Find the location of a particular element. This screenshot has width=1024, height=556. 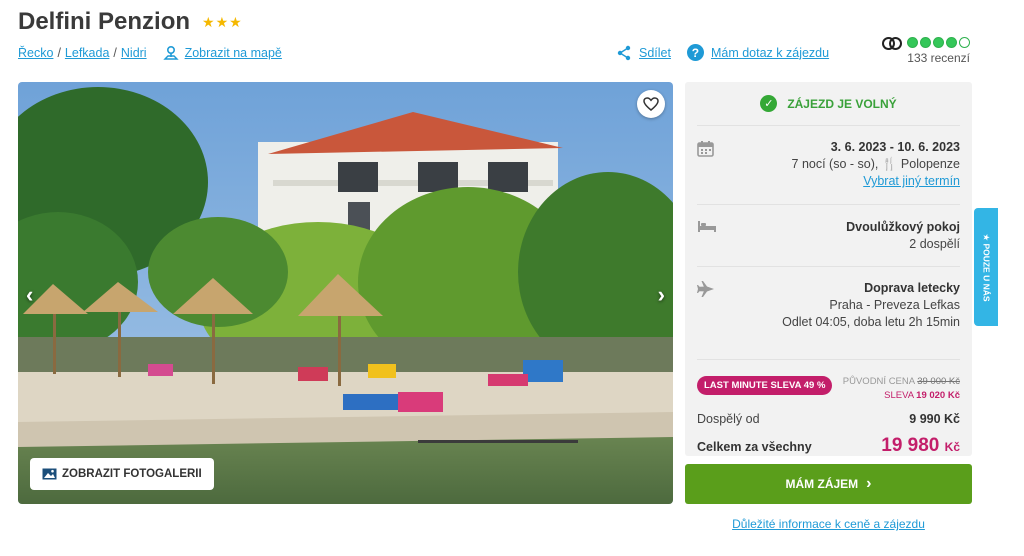

total-price: 19 980 Kč is located at coordinates (920, 446).